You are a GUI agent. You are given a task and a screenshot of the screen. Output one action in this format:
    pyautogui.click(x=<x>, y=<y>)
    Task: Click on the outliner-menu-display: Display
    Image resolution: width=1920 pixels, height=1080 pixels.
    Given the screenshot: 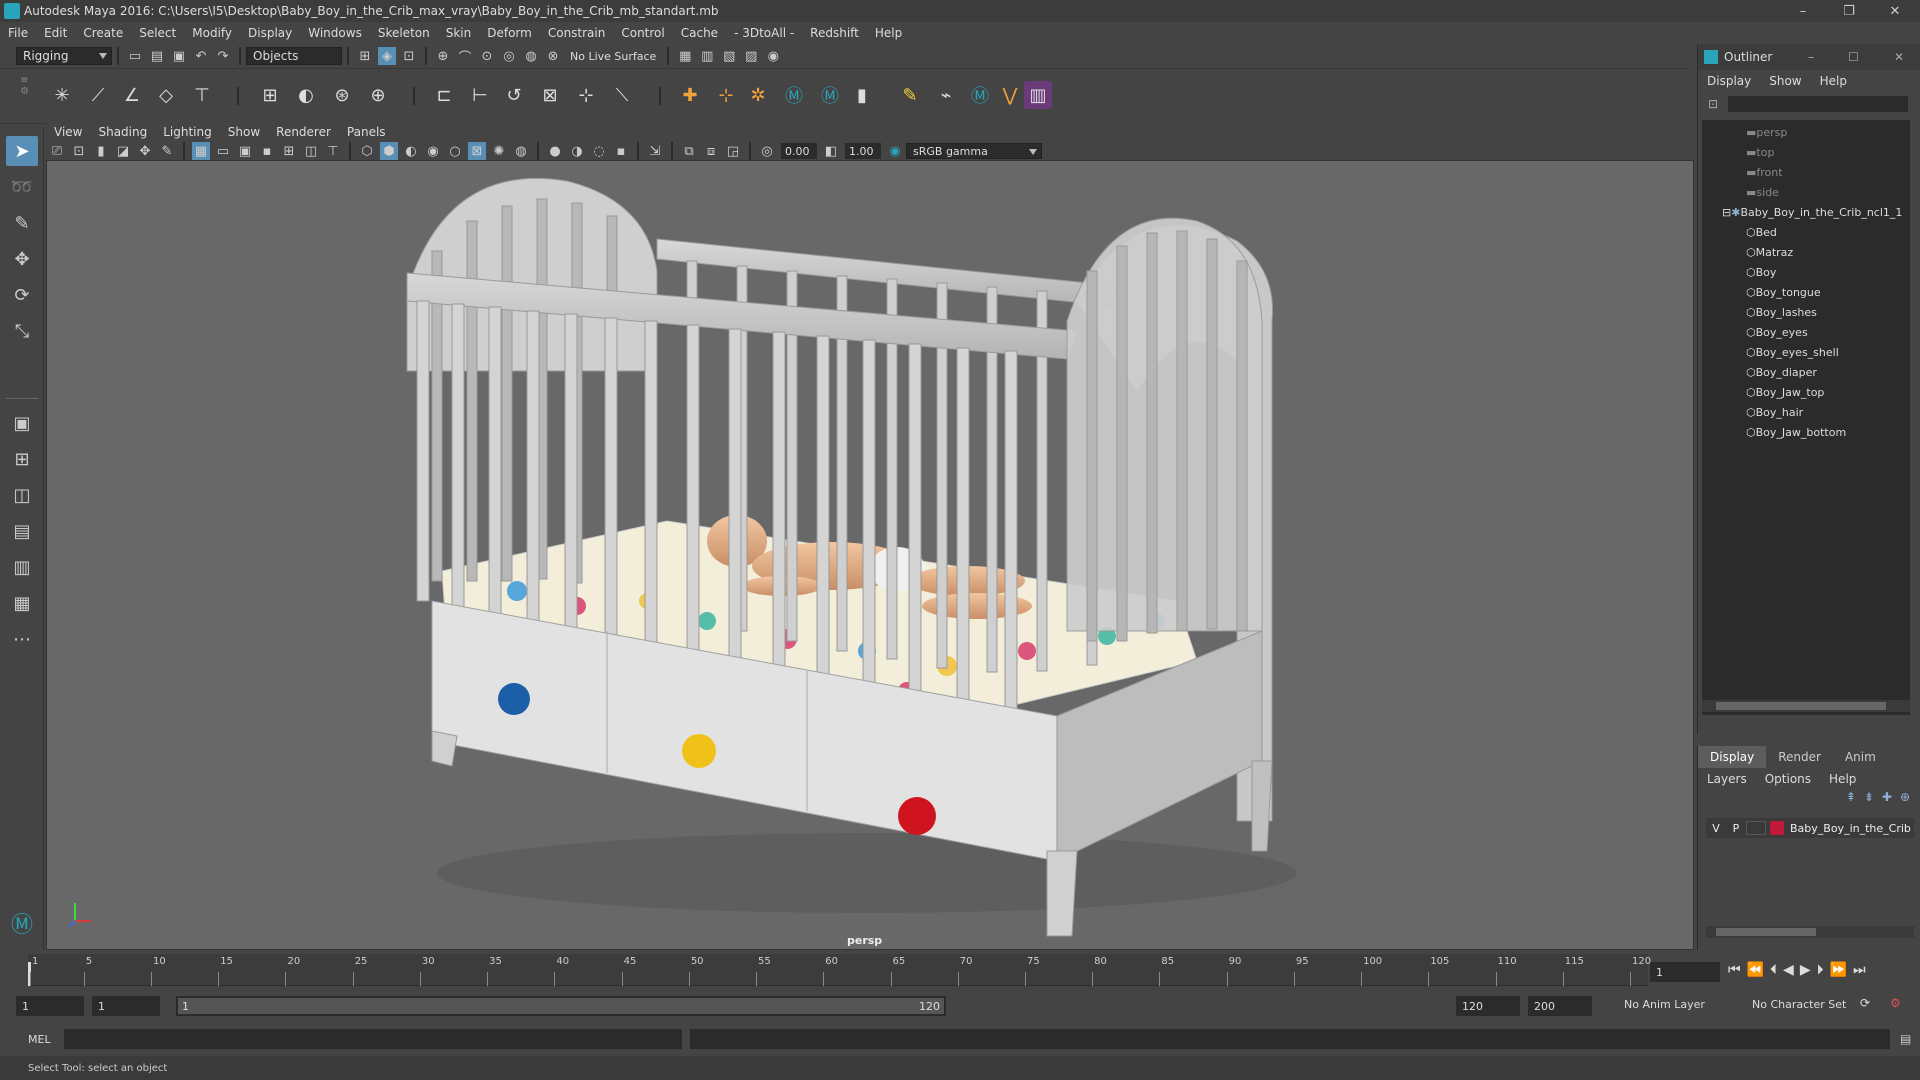 What is the action you would take?
    pyautogui.click(x=1729, y=81)
    